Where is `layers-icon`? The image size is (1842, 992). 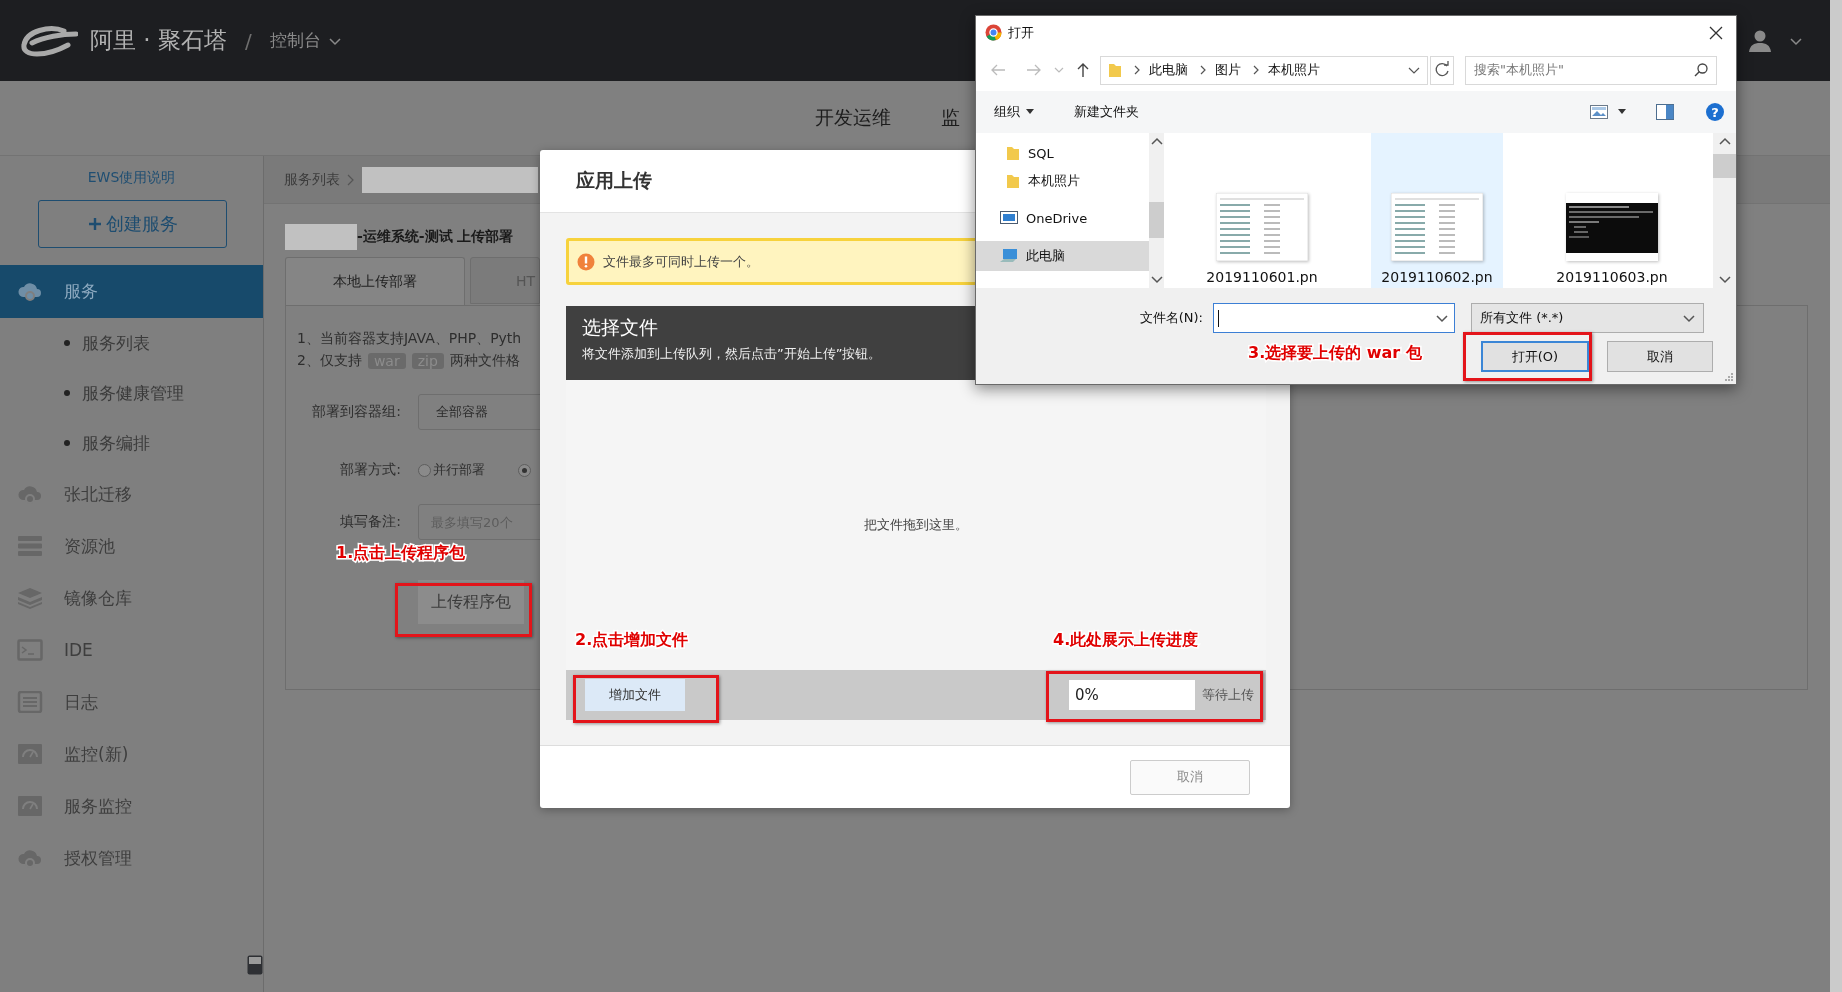 layers-icon is located at coordinates (30, 598).